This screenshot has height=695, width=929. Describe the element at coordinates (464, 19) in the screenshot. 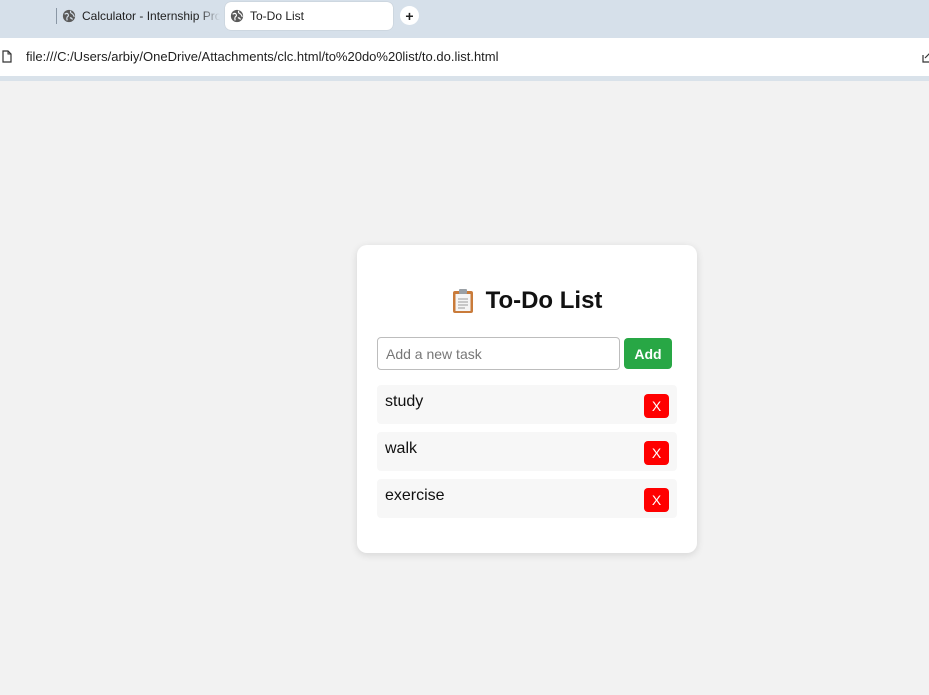

I see `tab-strip: Calculator - Internship Pro To-Do List +` at that location.